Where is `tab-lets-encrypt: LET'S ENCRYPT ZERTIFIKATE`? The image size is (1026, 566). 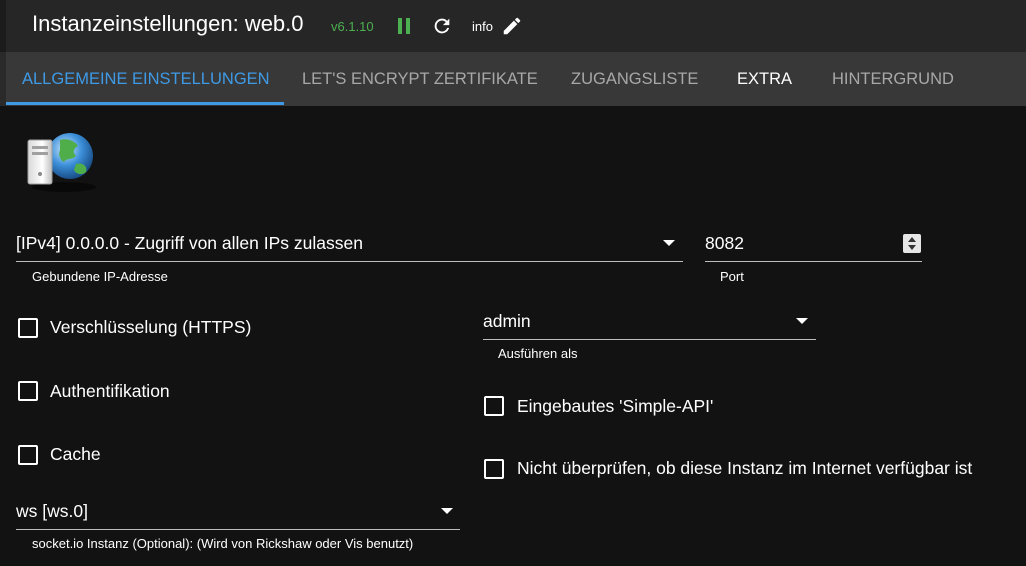 tab-lets-encrypt: LET'S ENCRYPT ZERTIFIKATE is located at coordinates (420, 79).